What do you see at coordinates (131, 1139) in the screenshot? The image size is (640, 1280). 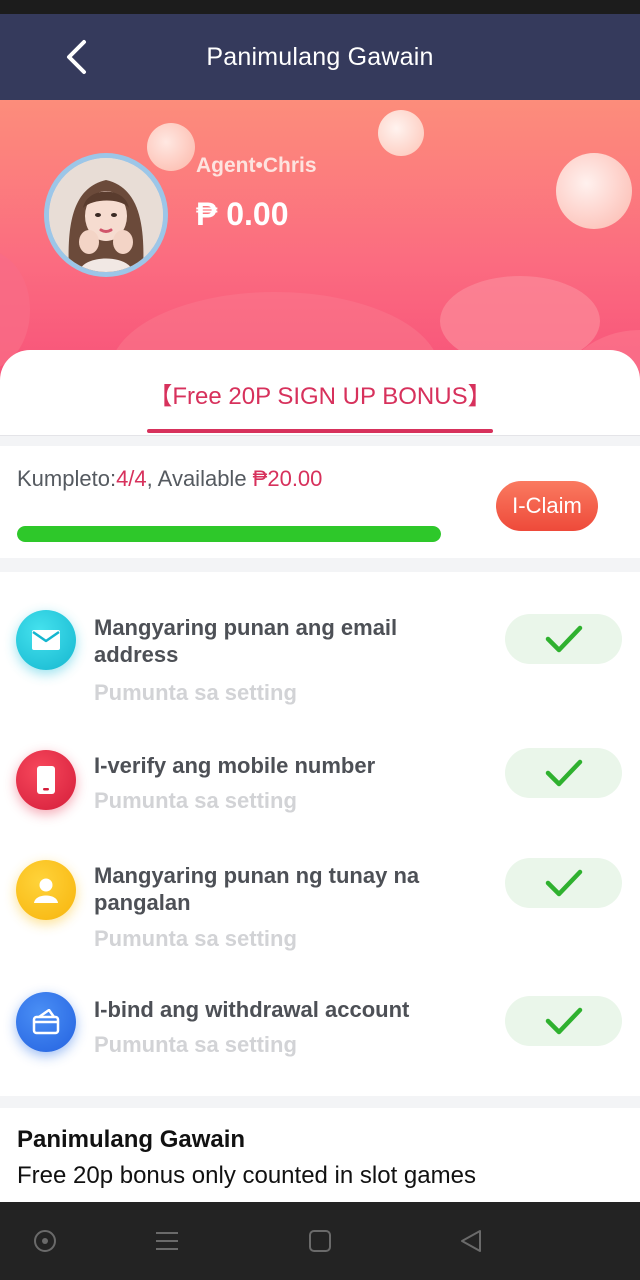 I see `footer-title: Panimulang Gawain` at bounding box center [131, 1139].